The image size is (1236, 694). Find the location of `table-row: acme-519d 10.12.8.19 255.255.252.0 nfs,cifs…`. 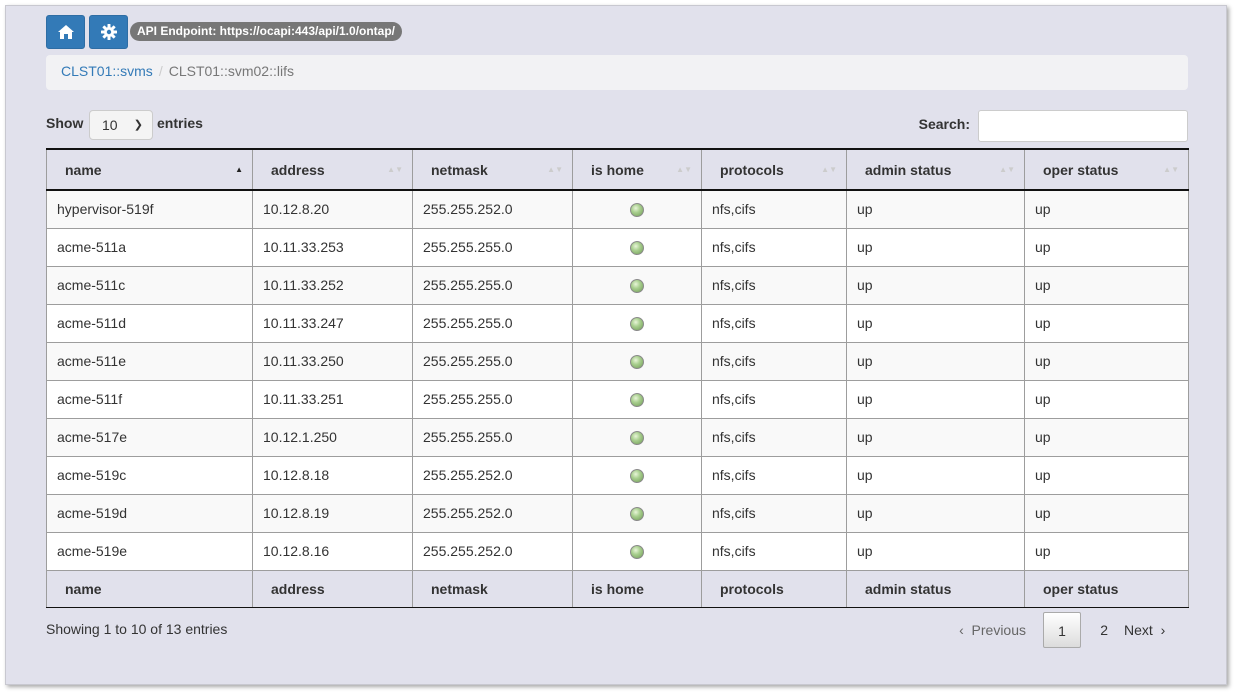

table-row: acme-519d 10.12.8.19 255.255.252.0 nfs,cifs… is located at coordinates (617, 513).